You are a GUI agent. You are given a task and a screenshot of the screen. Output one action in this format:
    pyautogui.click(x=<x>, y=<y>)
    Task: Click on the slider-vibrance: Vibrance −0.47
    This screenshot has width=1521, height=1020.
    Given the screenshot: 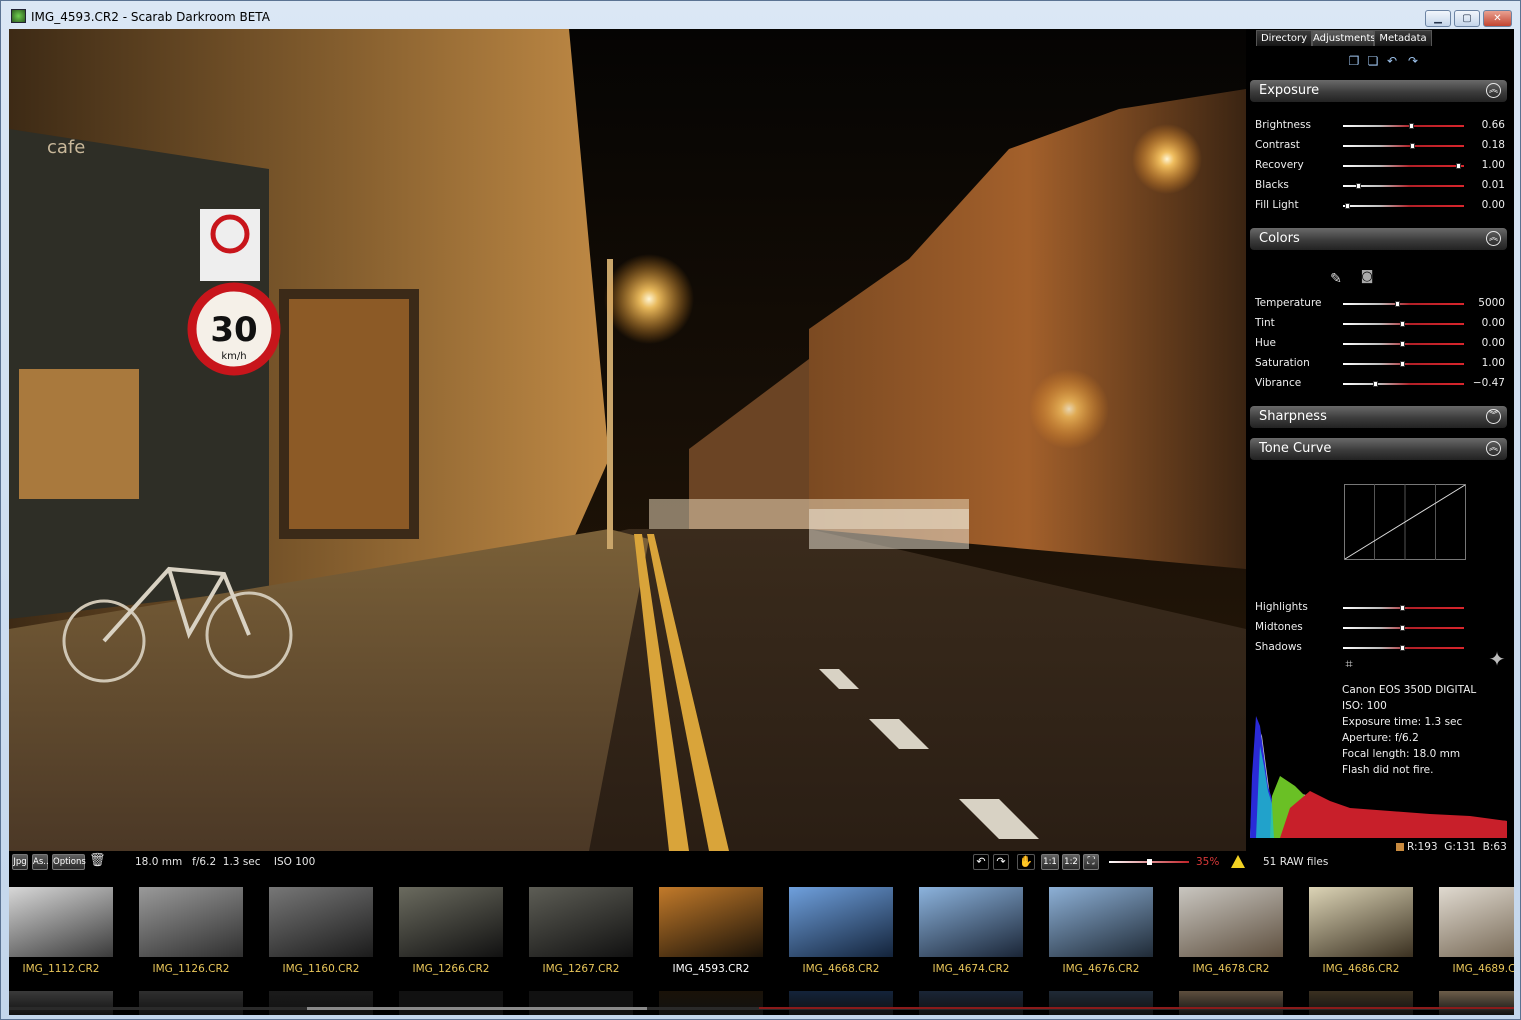 What is the action you would take?
    pyautogui.click(x=1380, y=383)
    